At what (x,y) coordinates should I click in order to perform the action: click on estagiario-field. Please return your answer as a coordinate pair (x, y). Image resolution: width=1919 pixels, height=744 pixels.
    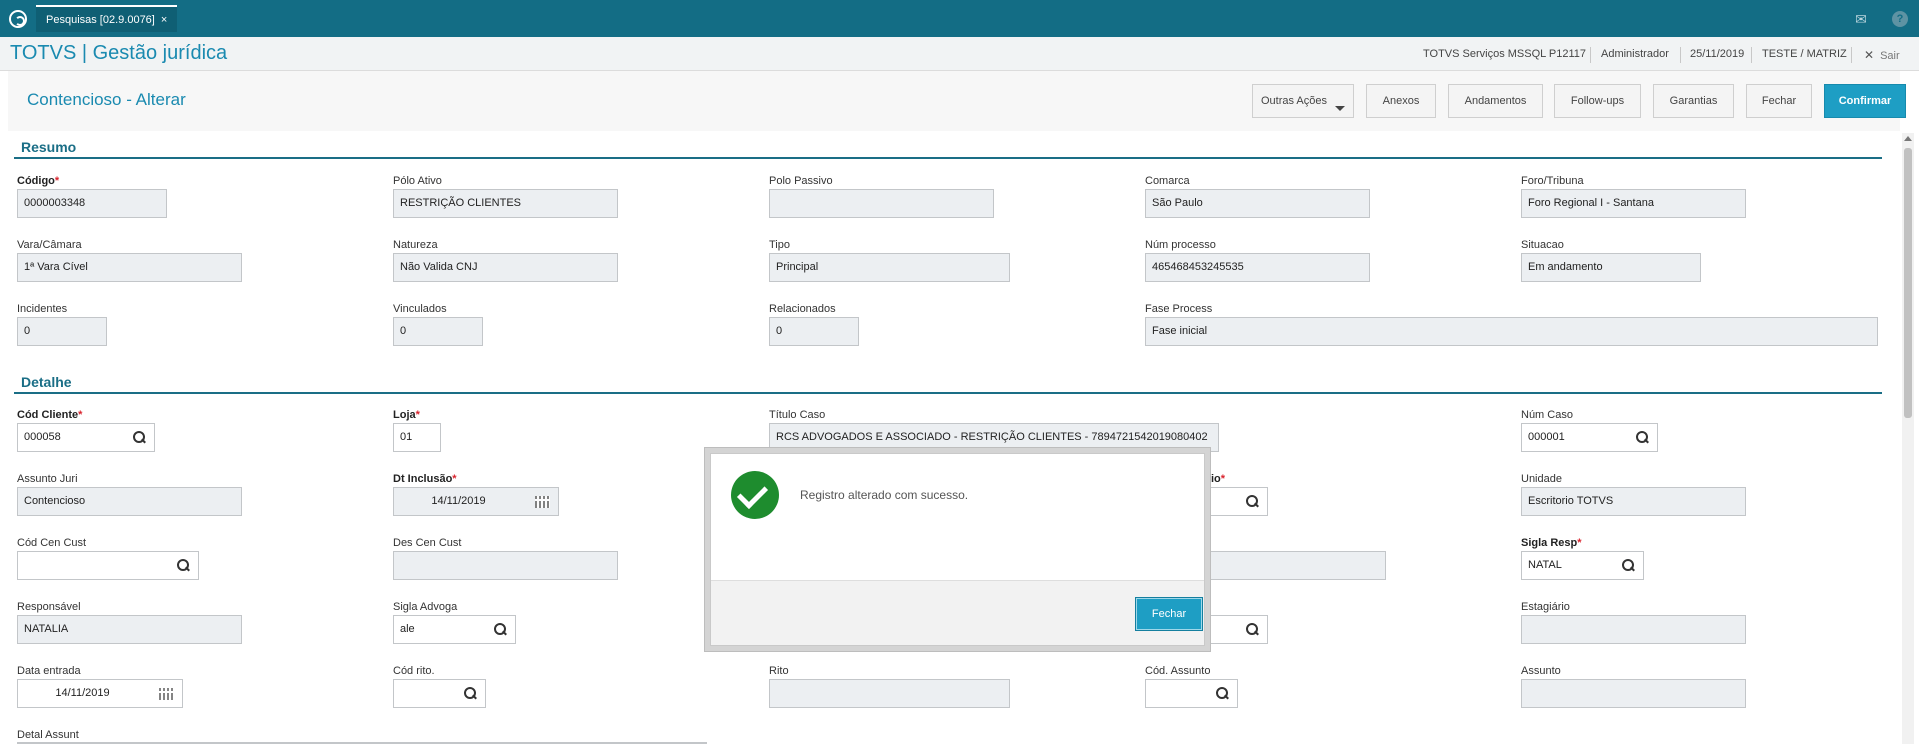
    Looking at the image, I should click on (1633, 629).